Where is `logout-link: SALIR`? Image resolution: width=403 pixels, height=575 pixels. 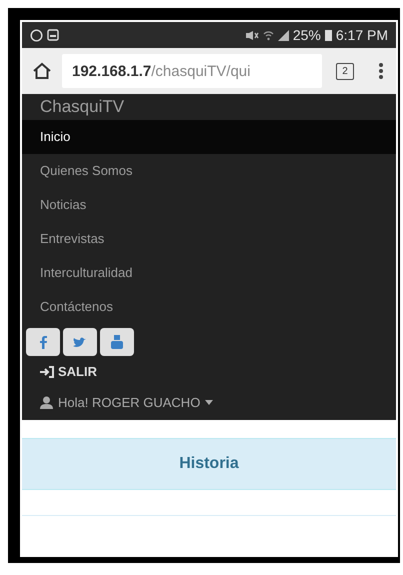
logout-link: SALIR is located at coordinates (68, 371).